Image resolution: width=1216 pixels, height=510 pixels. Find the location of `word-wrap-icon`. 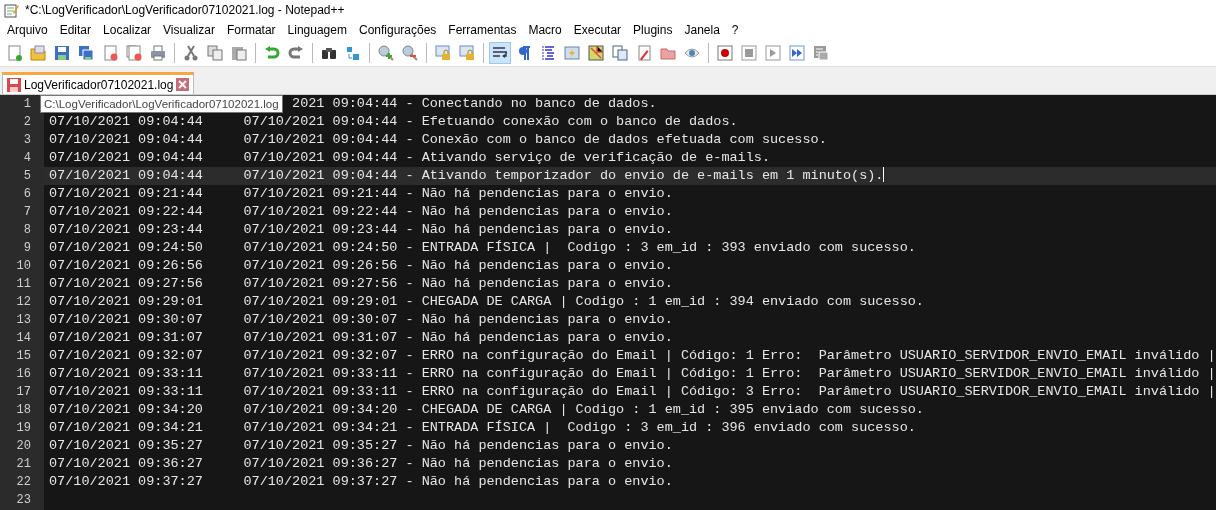

word-wrap-icon is located at coordinates (500, 53).